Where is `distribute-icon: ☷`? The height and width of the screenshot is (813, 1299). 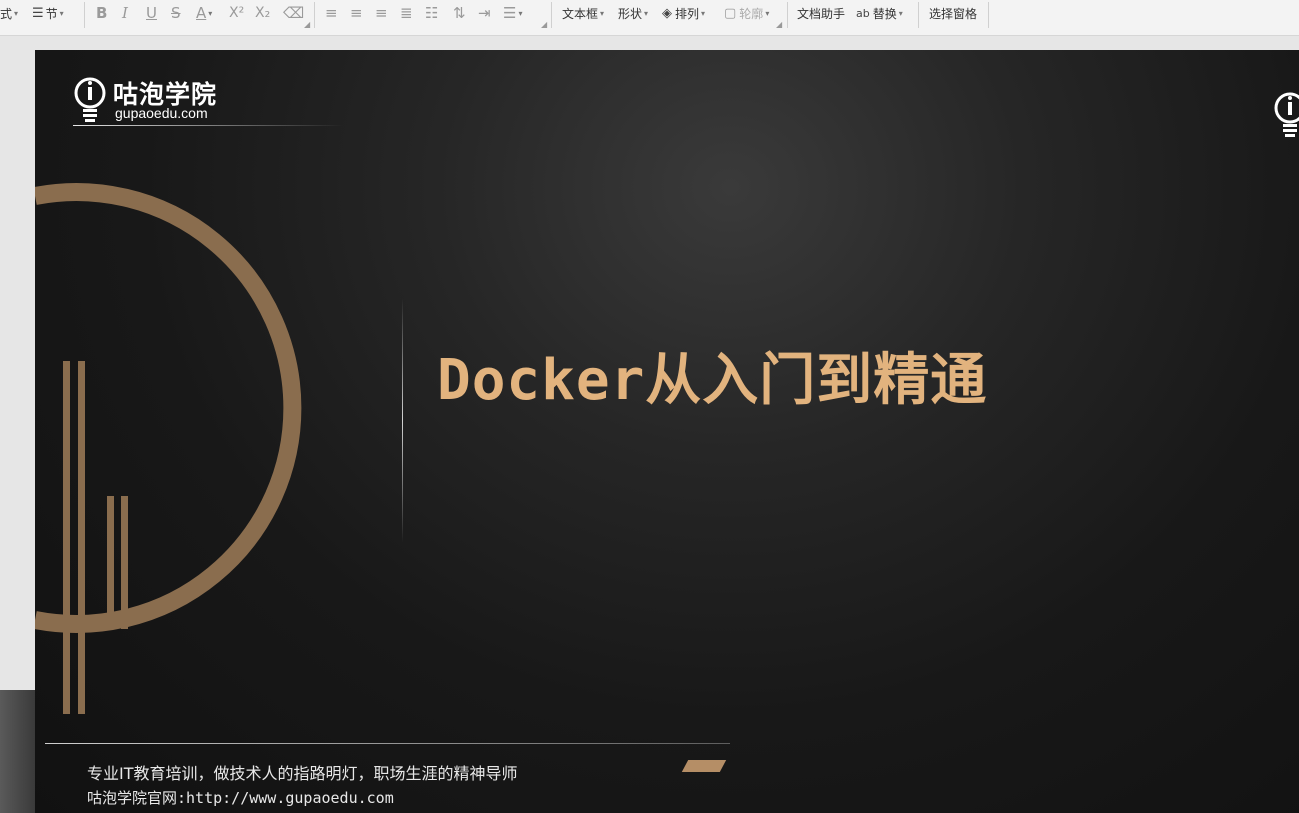 distribute-icon: ☷ is located at coordinates (432, 13).